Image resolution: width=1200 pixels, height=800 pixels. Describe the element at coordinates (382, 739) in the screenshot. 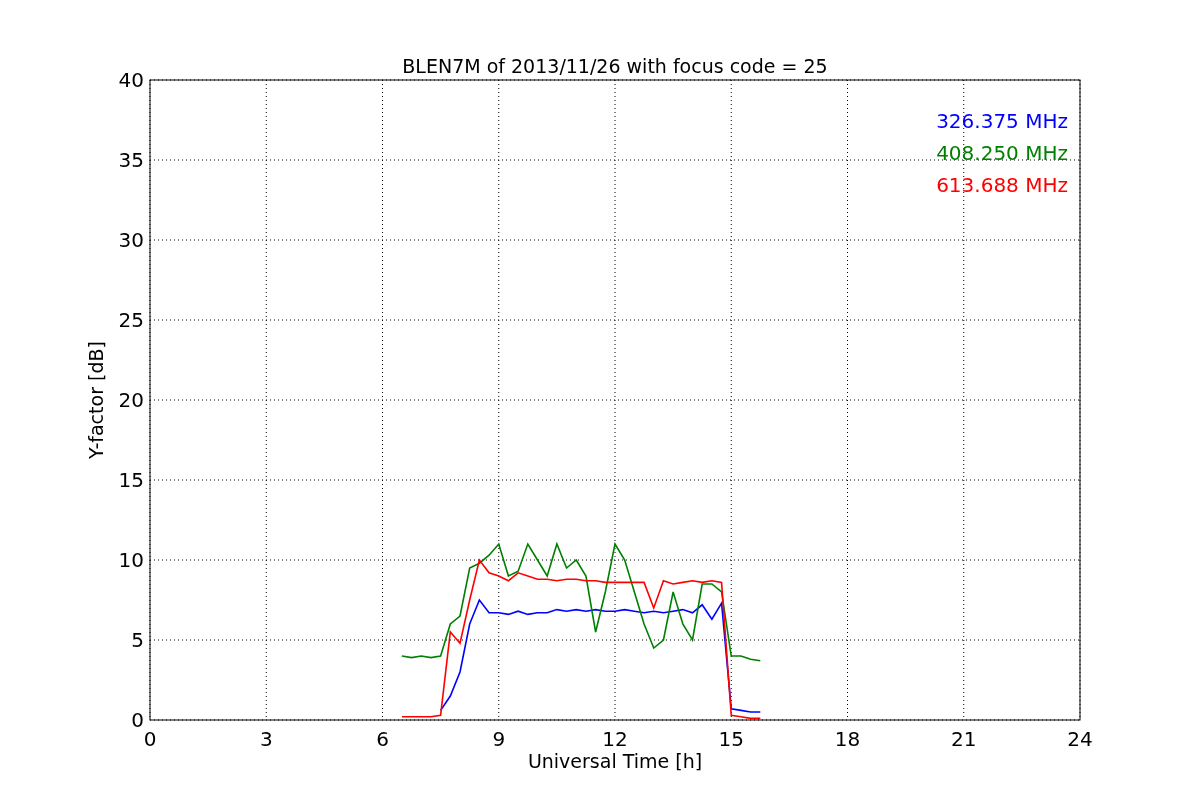

I see `x-tick-label: 6` at that location.